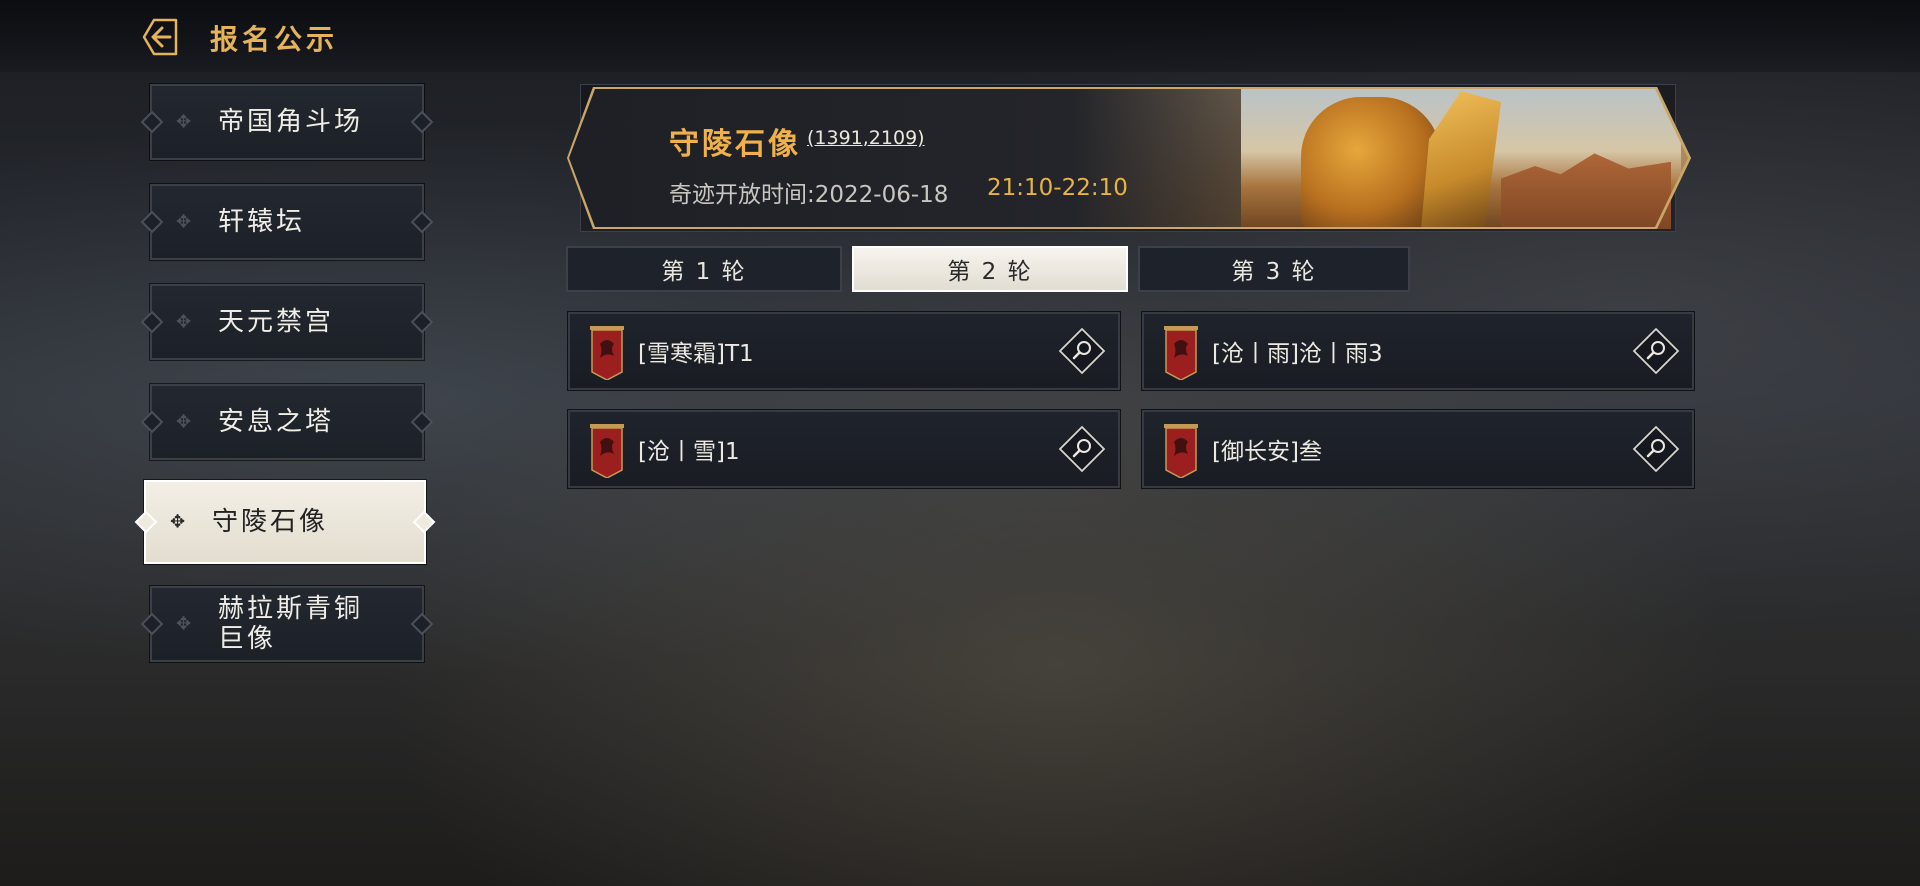  I want to click on sidebar-item-label: 天元禁宫, so click(276, 322).